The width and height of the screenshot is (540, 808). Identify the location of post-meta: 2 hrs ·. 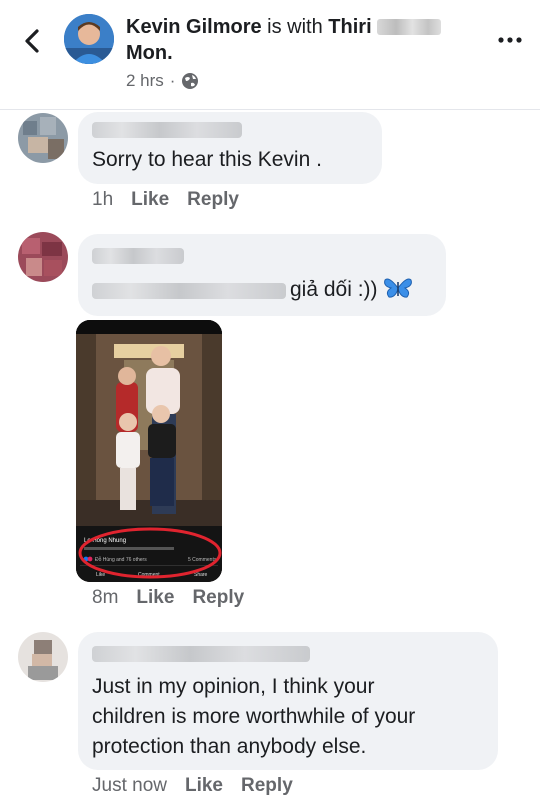
(162, 81).